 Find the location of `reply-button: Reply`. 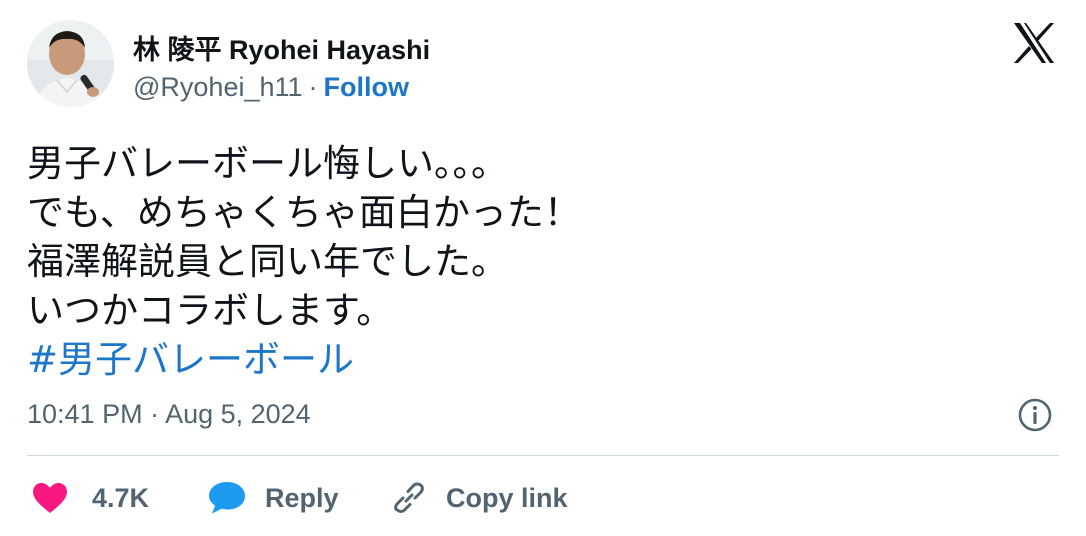

reply-button: Reply is located at coordinates (273, 498).